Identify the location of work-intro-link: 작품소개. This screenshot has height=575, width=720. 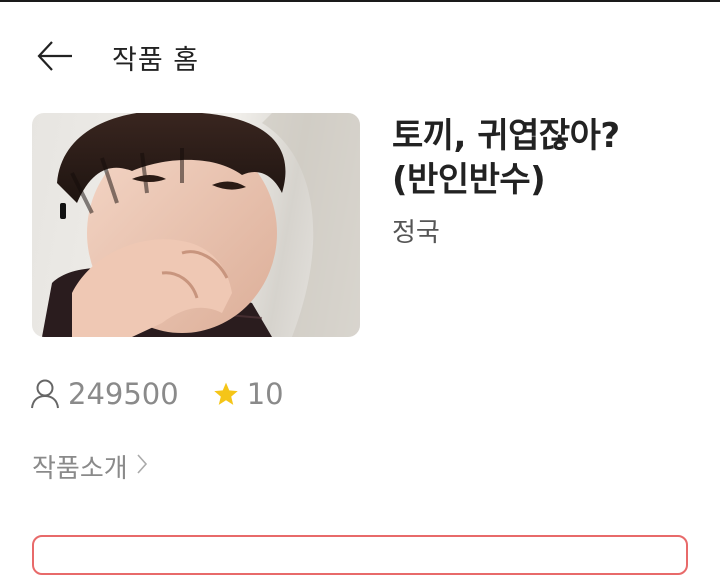
(90, 466).